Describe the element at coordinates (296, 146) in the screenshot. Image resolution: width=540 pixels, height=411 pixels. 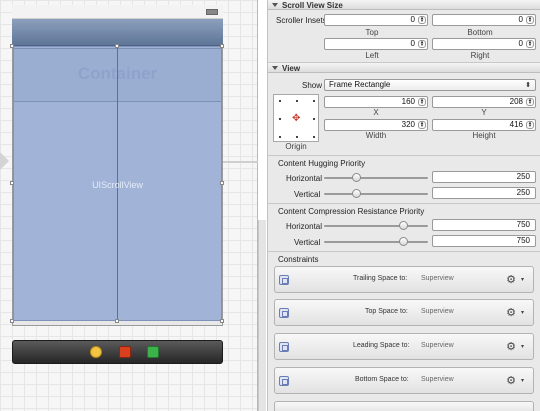
I see `origin-caption: Origin` at that location.